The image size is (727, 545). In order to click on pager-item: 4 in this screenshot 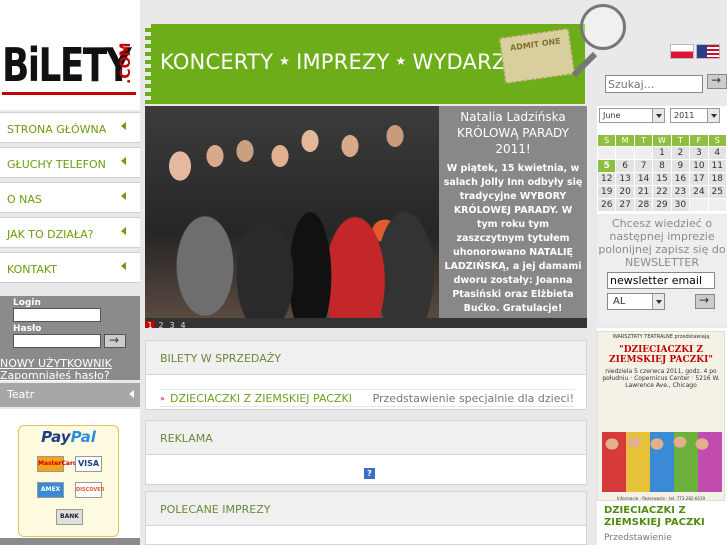, I will do `click(183, 324)`.